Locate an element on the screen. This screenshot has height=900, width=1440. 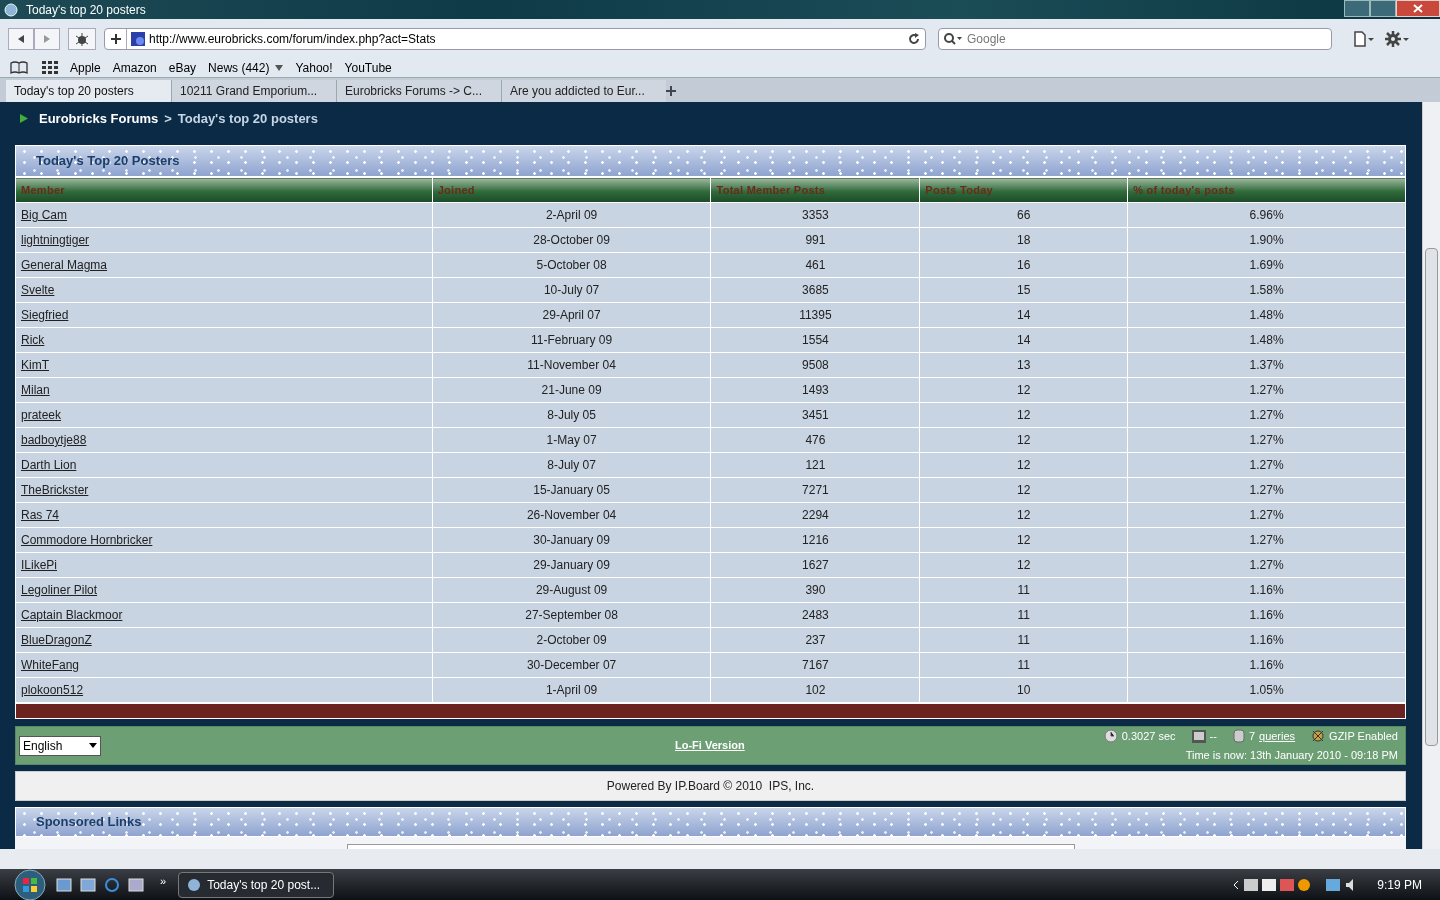
member-link: Darth Lion is located at coordinates (49, 465).